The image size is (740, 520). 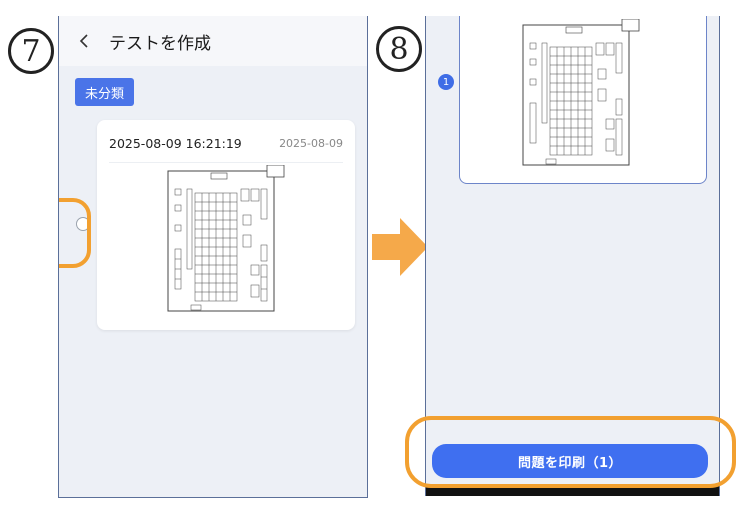 I want to click on top-app-bar: テストを作成, so click(x=213, y=41).